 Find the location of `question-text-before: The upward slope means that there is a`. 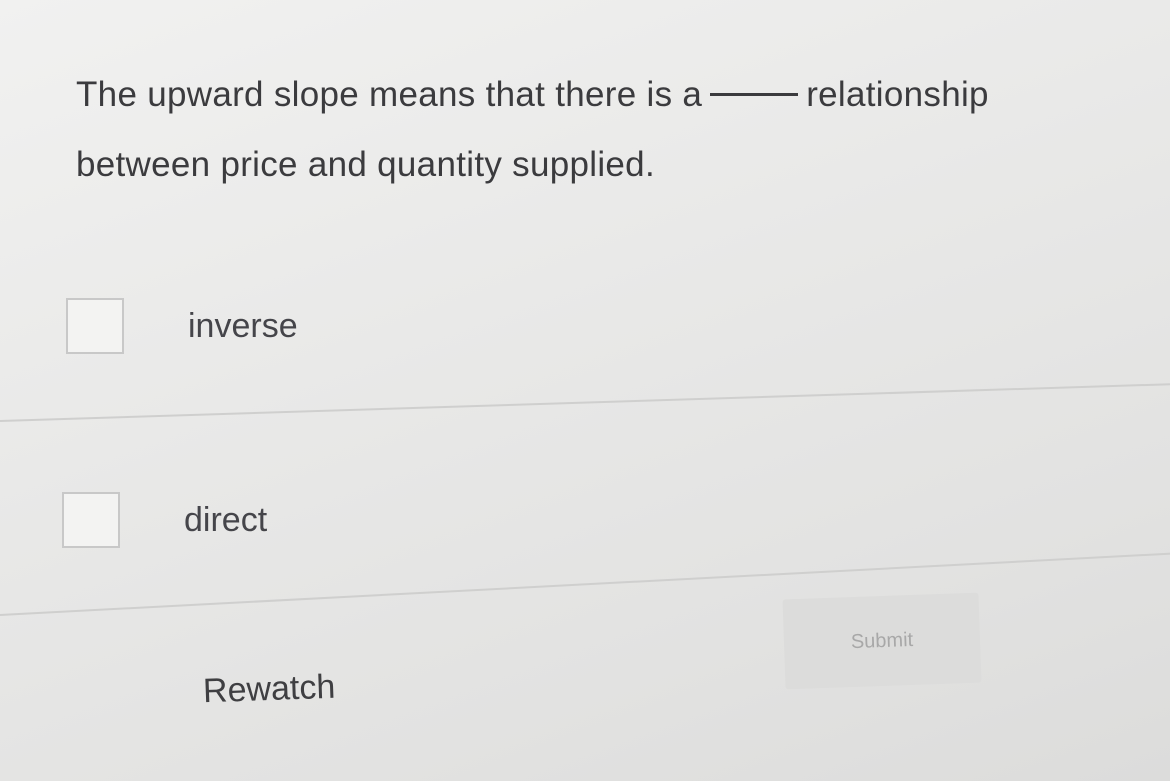

question-text-before: The upward slope means that there is a is located at coordinates (389, 94).